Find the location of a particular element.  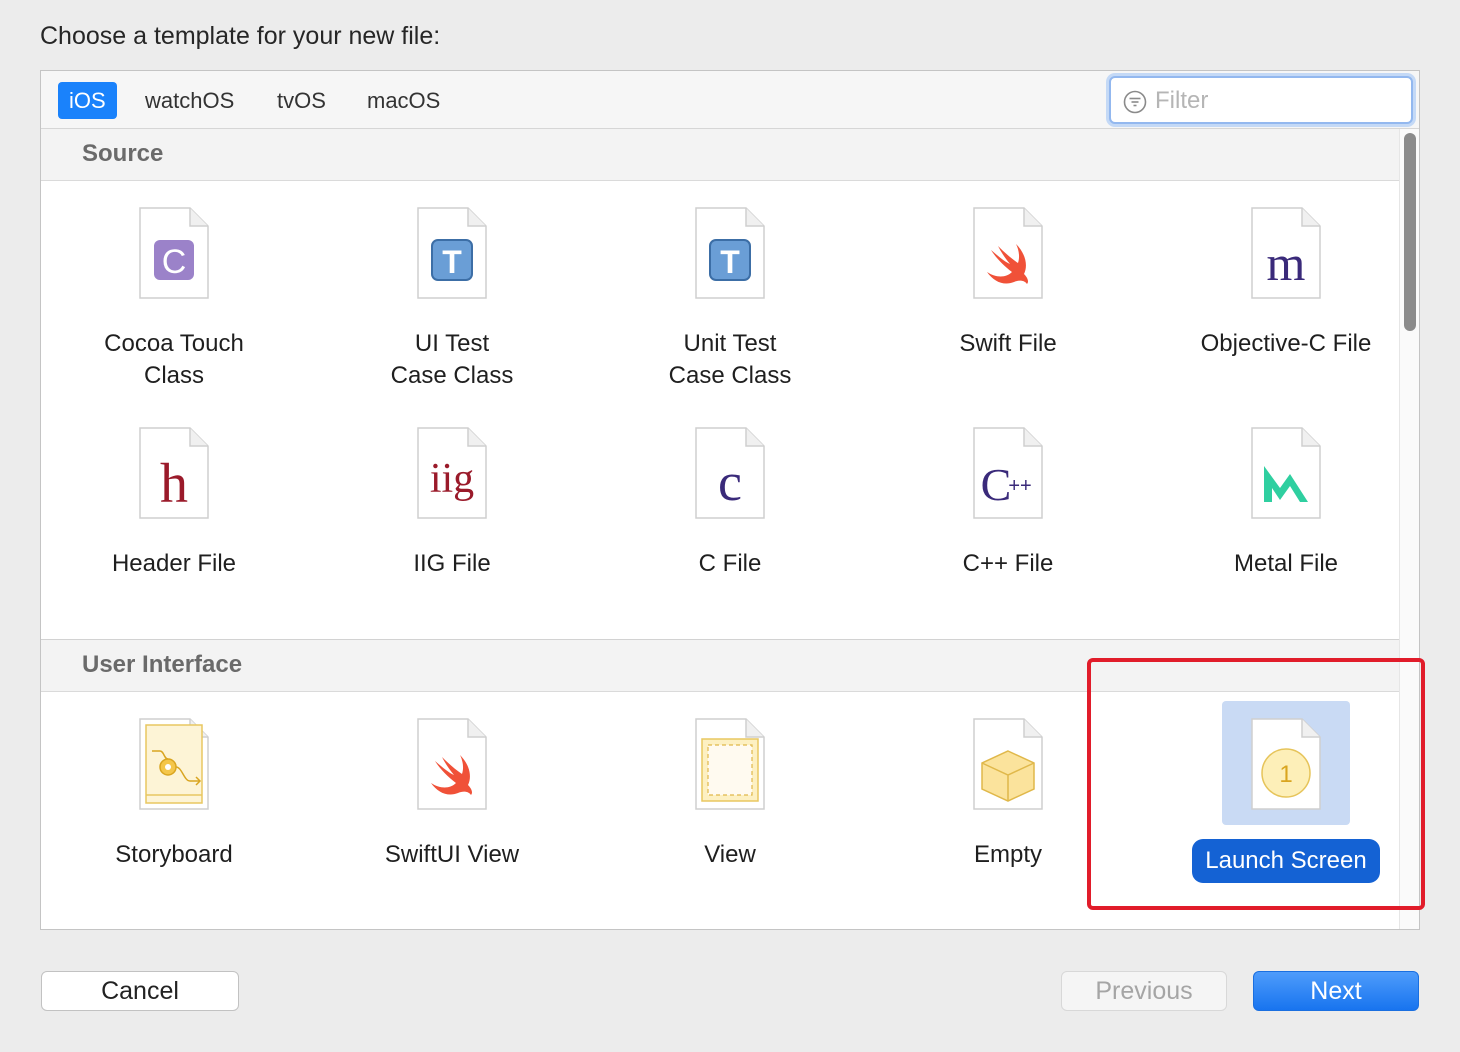

unit-test-case-class-icon: T is located at coordinates (730, 253).